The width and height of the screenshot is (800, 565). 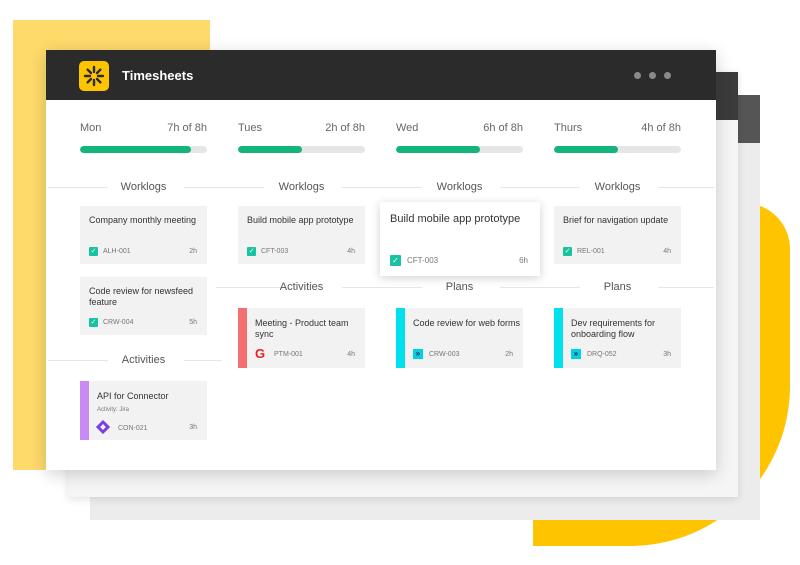 What do you see at coordinates (301, 287) in the screenshot?
I see `section-activities-tues: Activities` at bounding box center [301, 287].